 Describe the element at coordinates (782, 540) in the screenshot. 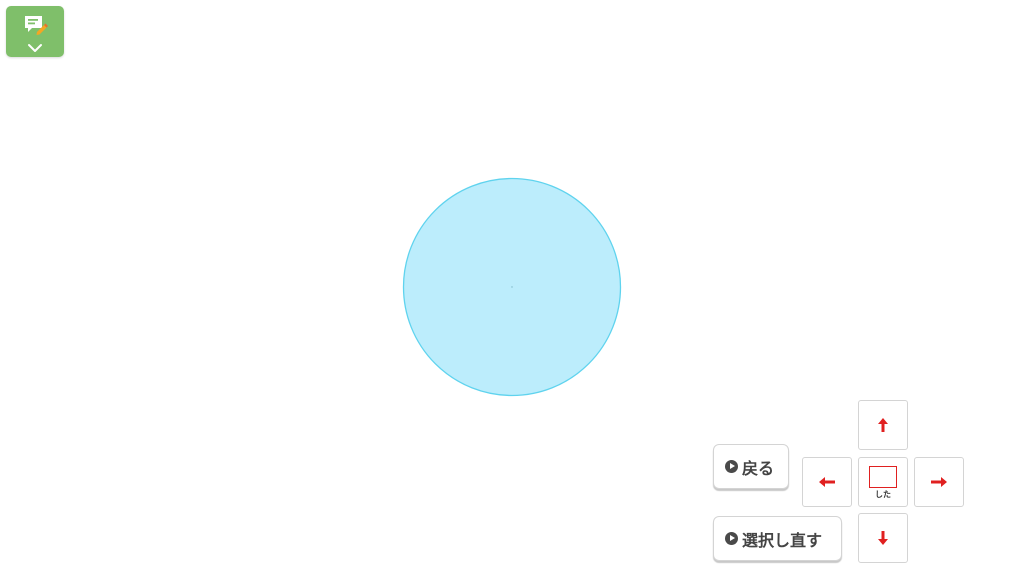

I see `reselect-button-label: 選択し直す` at that location.